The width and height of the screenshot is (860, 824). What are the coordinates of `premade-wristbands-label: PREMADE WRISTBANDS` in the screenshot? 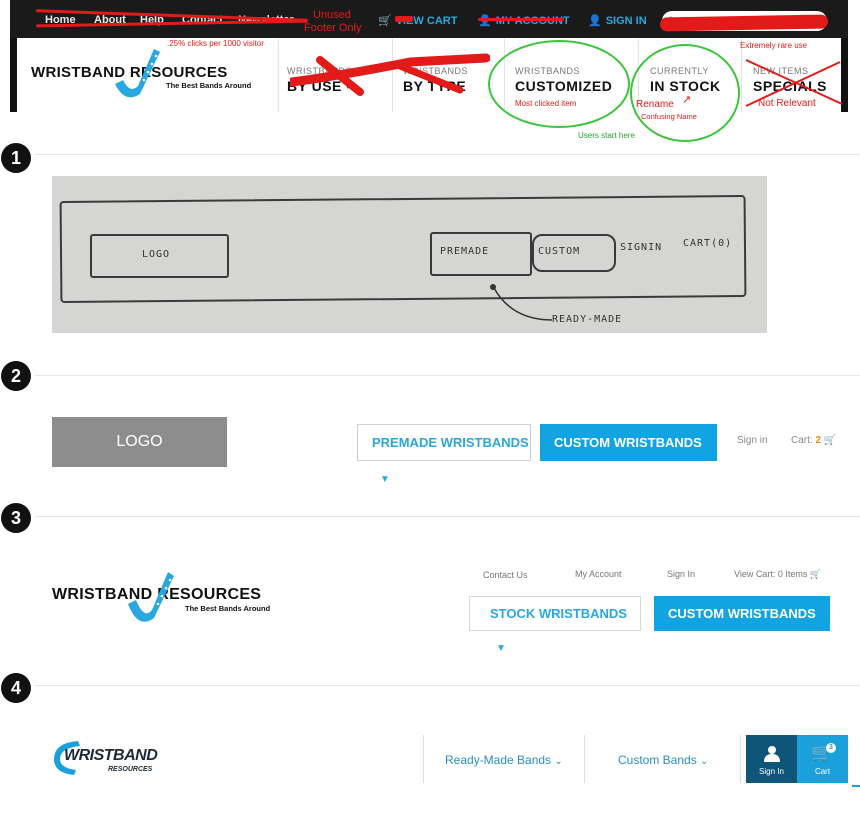 It's located at (450, 442).